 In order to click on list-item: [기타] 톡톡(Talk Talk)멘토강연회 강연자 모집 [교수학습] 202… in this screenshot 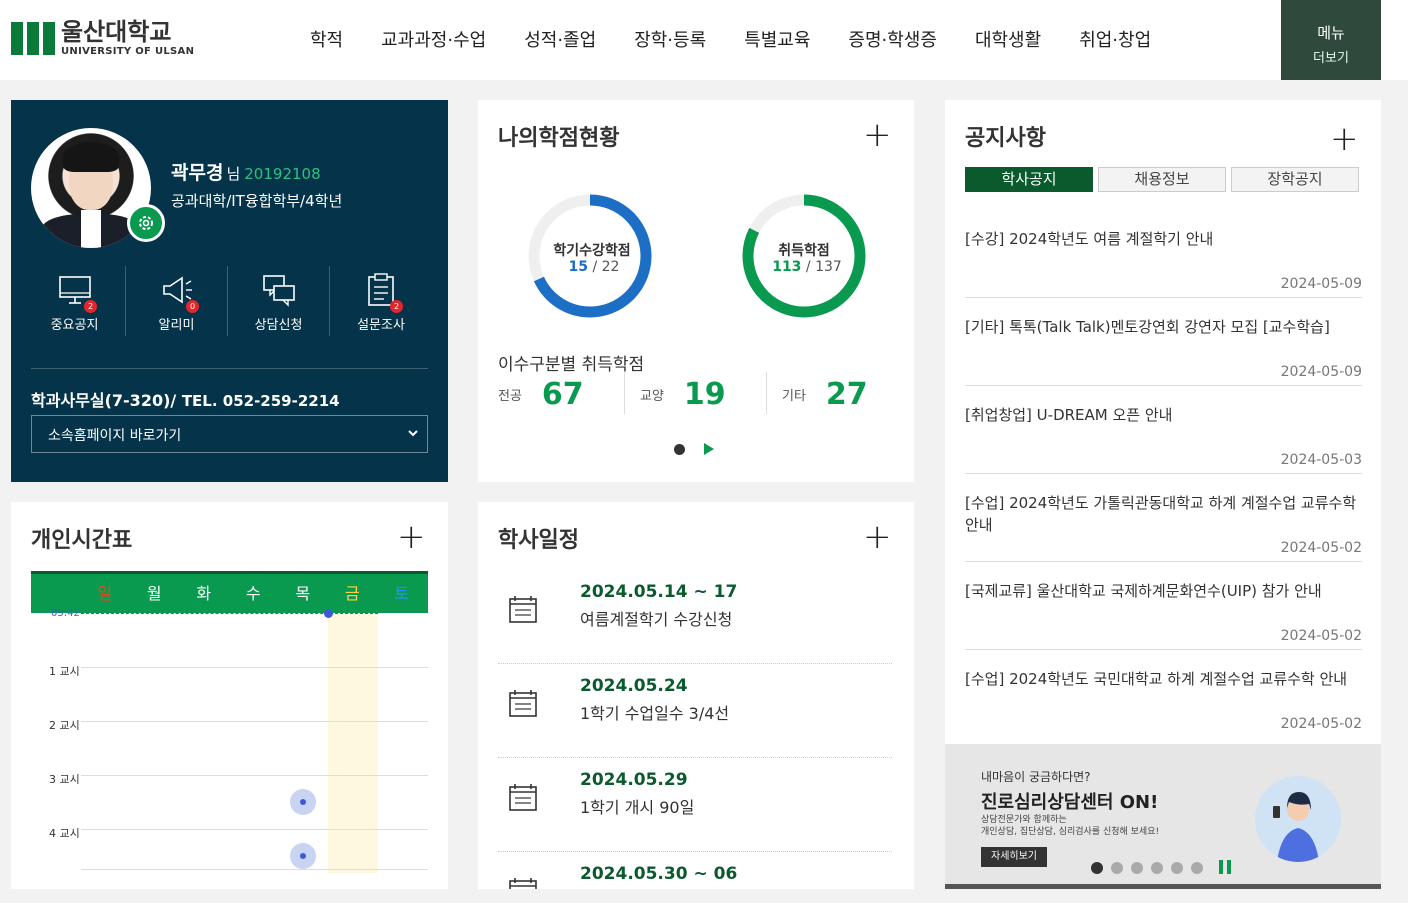, I will do `click(1163, 342)`.